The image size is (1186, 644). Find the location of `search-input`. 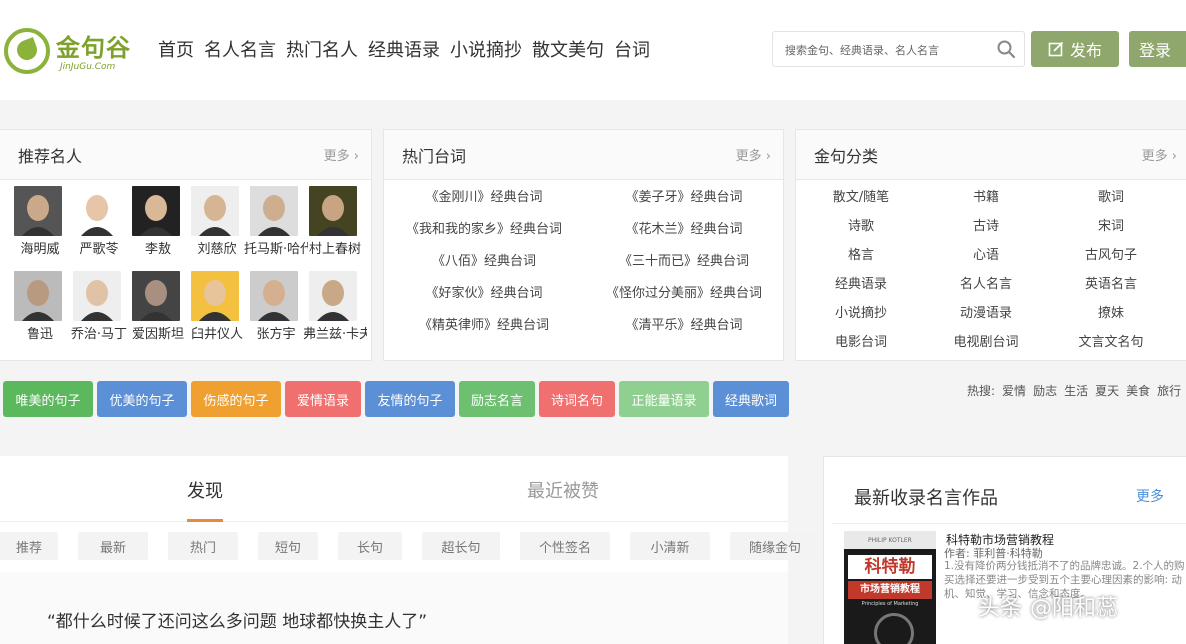

search-input is located at coordinates (885, 50).